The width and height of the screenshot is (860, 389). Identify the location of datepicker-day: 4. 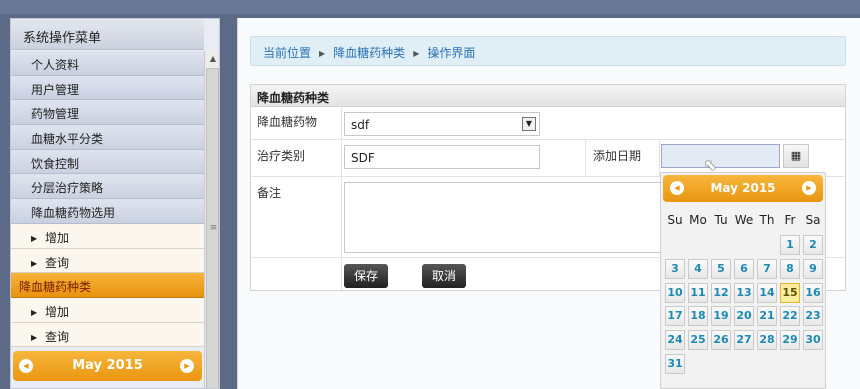
(698, 268).